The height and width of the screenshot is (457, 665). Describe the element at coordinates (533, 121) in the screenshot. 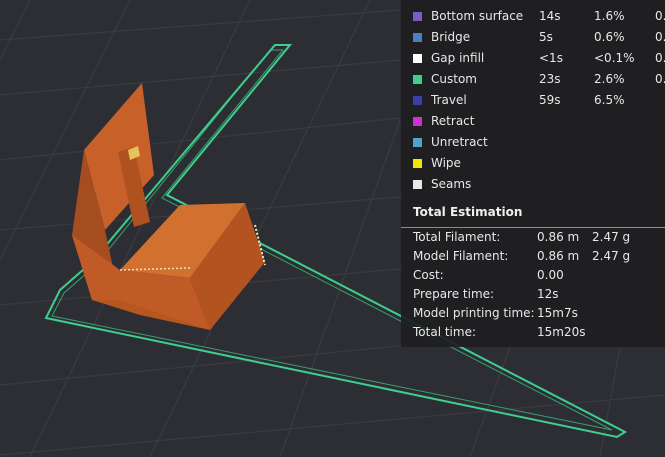

I see `legend-item: Retract` at that location.